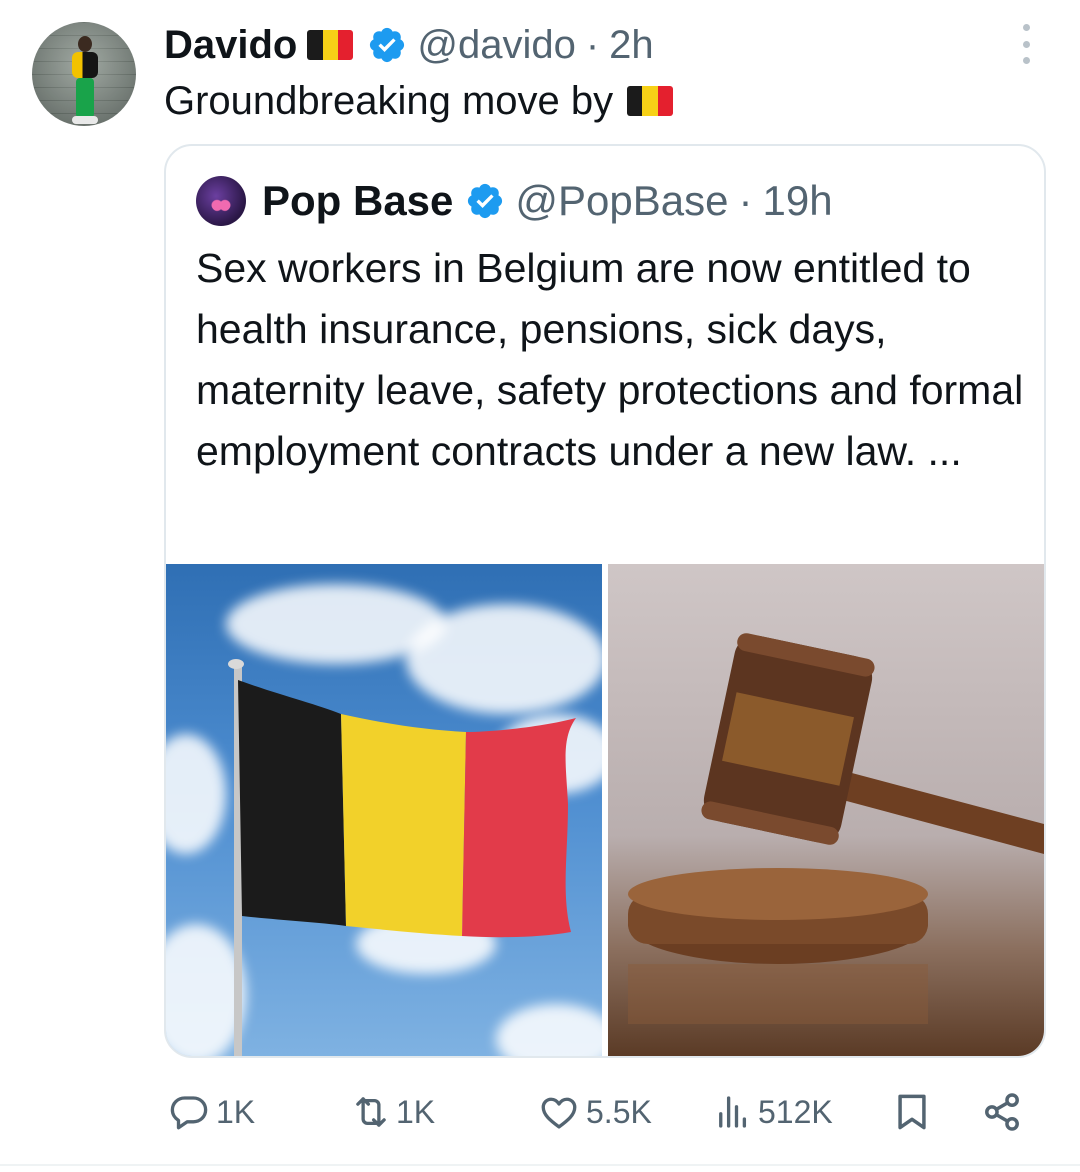 The width and height of the screenshot is (1080, 1172). I want to click on quoted-header: Pop Base @PopBase · 19h, so click(514, 201).